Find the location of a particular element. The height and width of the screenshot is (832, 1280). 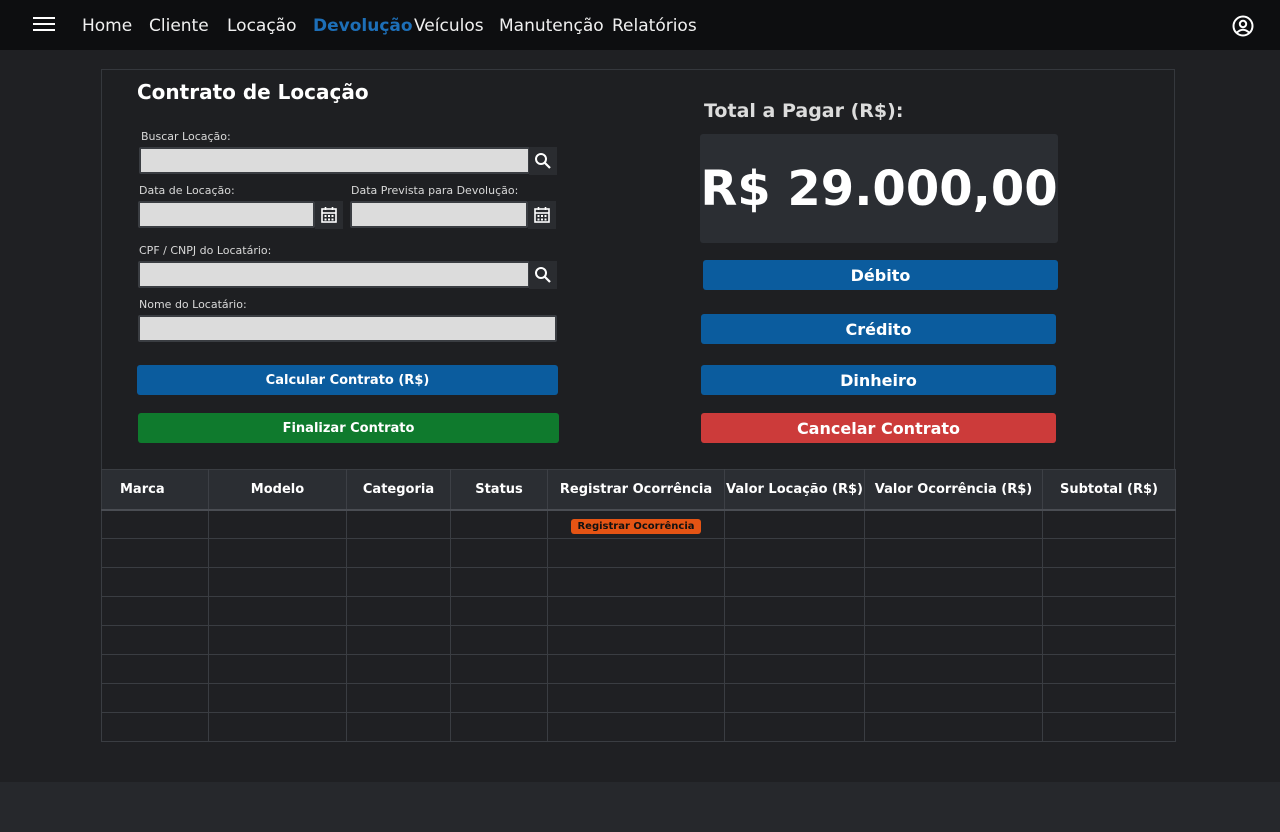

dinheiro-button: Dinheiro is located at coordinates (878, 380).